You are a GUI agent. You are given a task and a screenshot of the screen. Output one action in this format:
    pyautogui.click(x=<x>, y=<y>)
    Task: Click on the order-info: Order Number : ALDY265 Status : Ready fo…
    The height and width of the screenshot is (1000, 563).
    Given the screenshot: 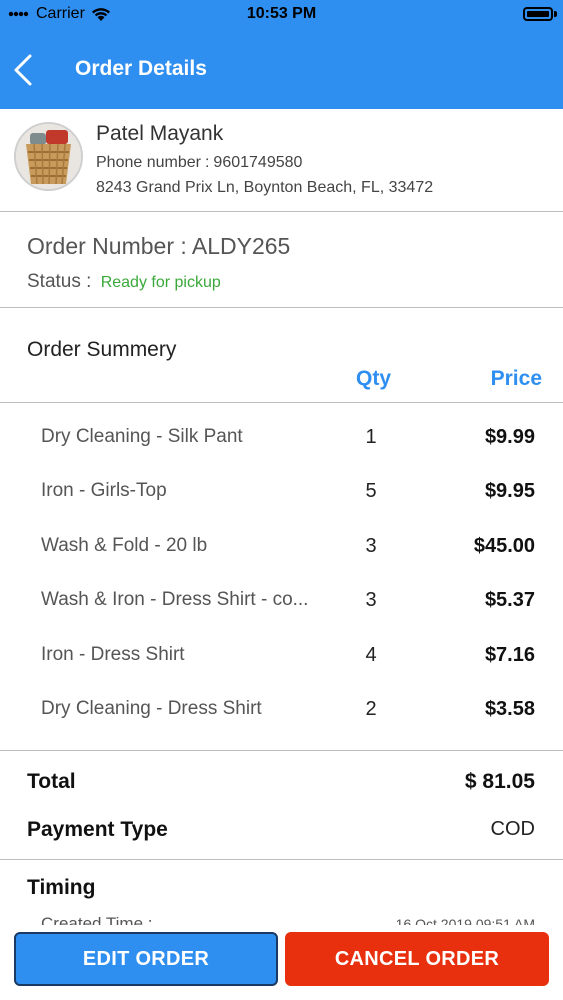 What is the action you would take?
    pyautogui.click(x=281, y=260)
    